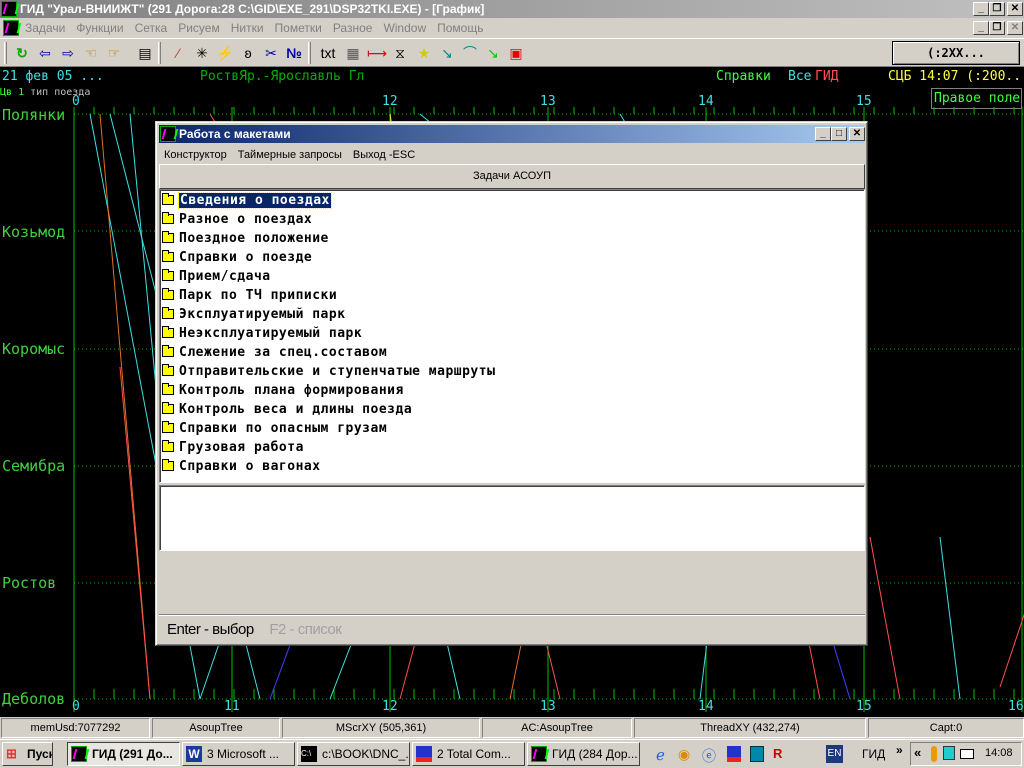 This screenshot has height=768, width=1024. What do you see at coordinates (548, 706) in the screenshot?
I see `hour-label: 13` at bounding box center [548, 706].